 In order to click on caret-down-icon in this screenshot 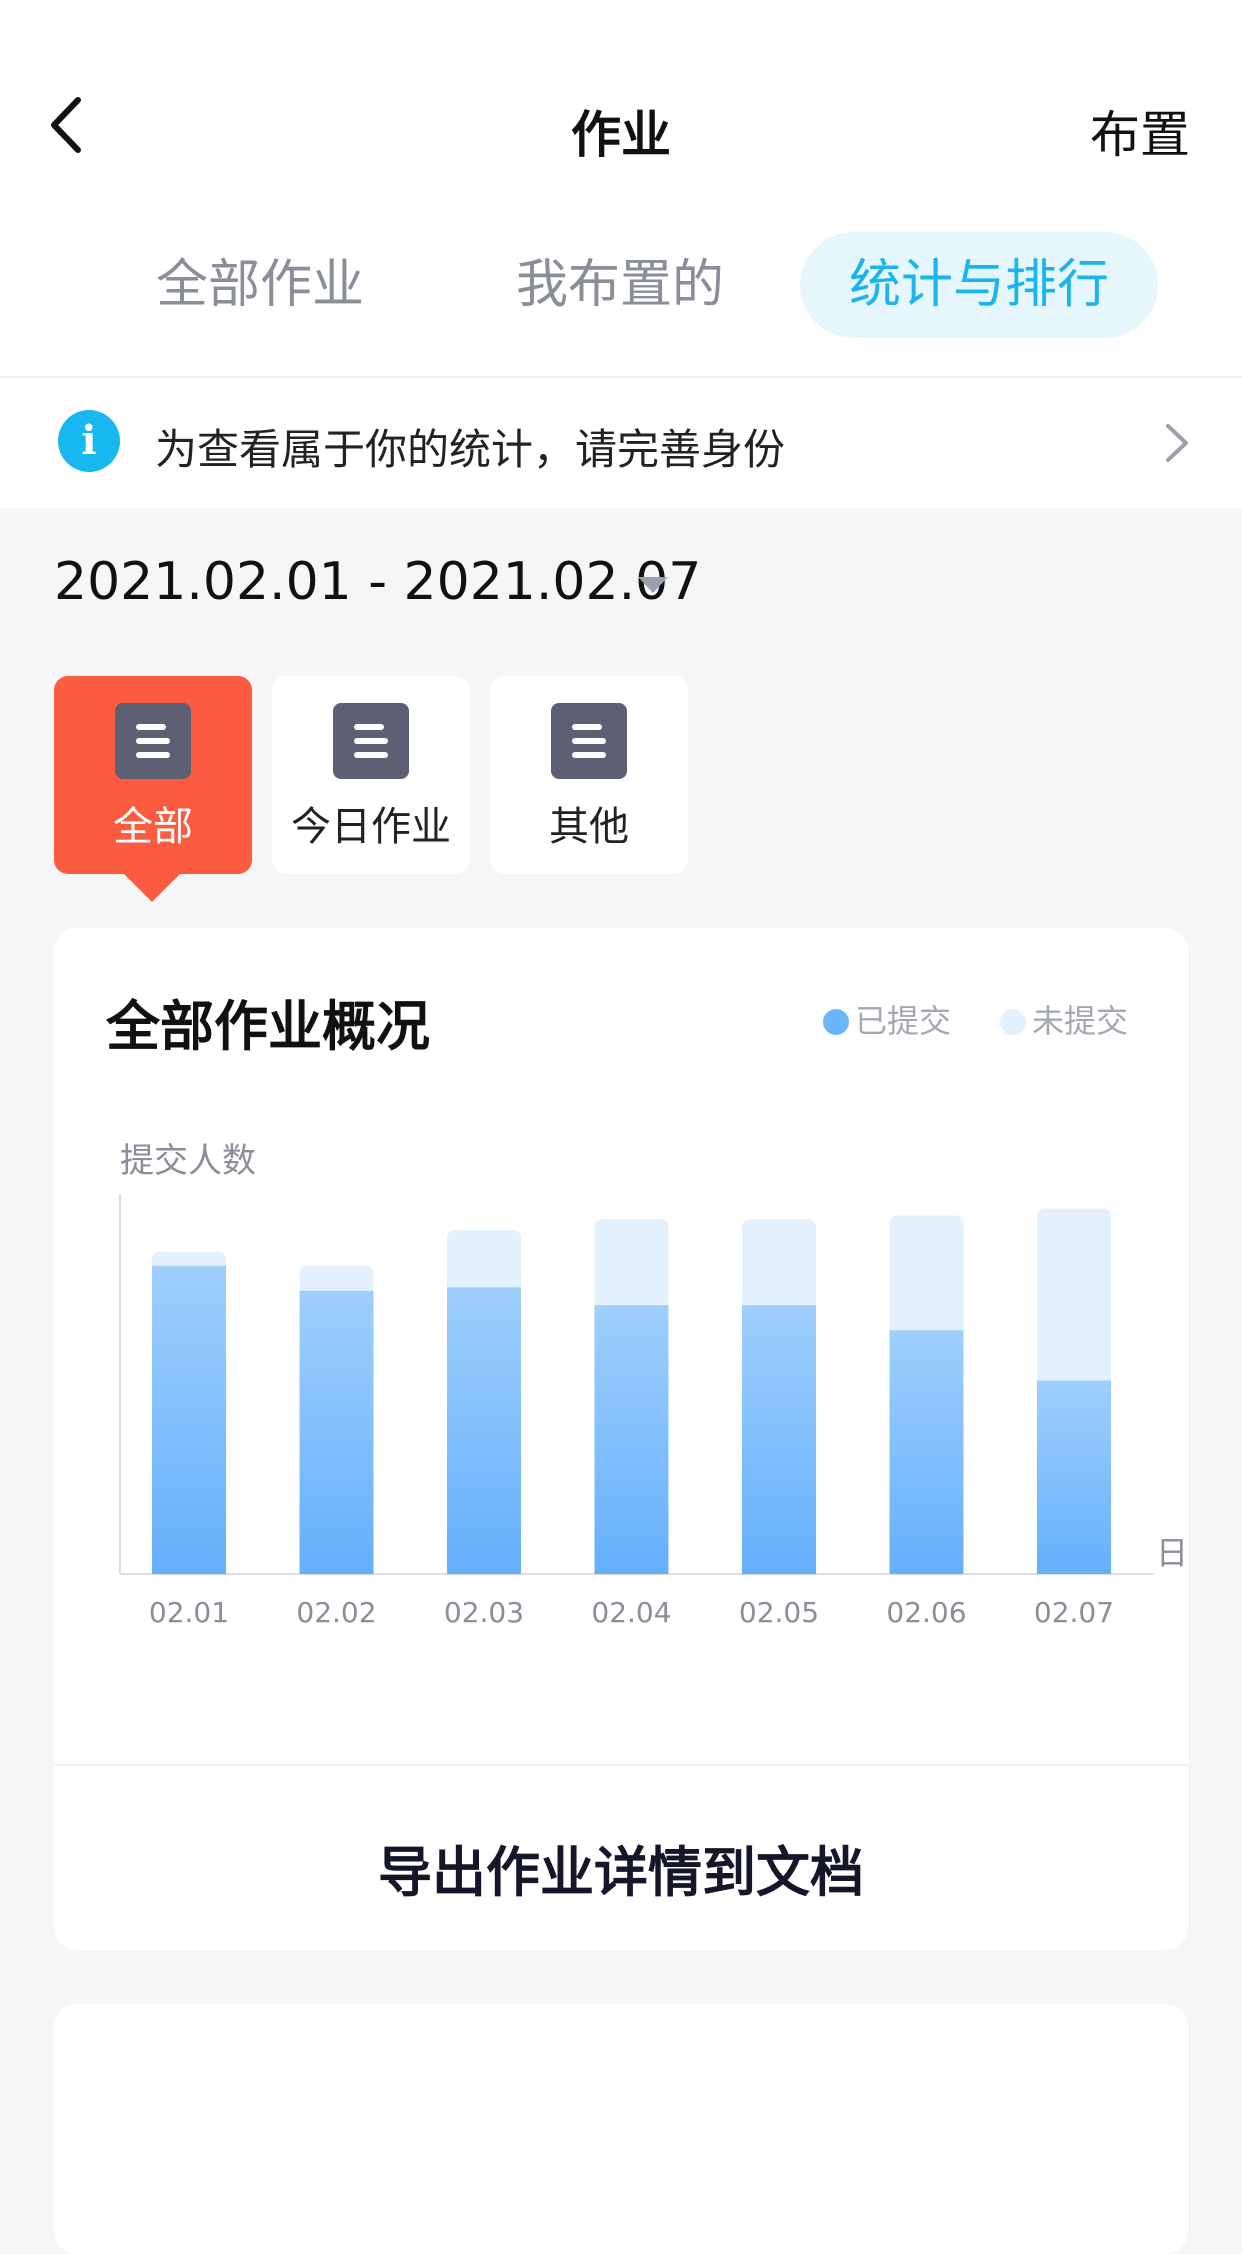, I will do `click(653, 585)`.